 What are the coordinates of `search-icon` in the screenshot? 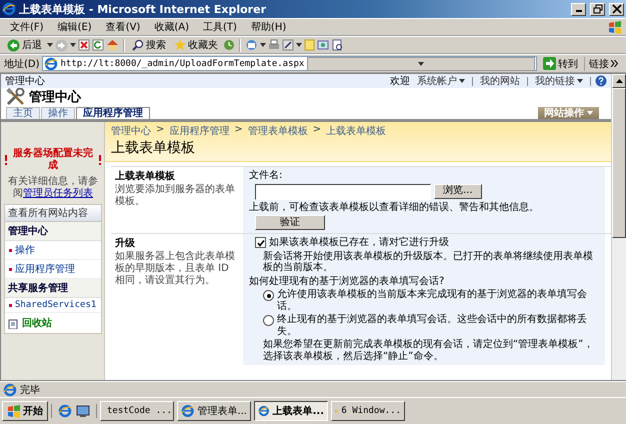 It's located at (138, 45).